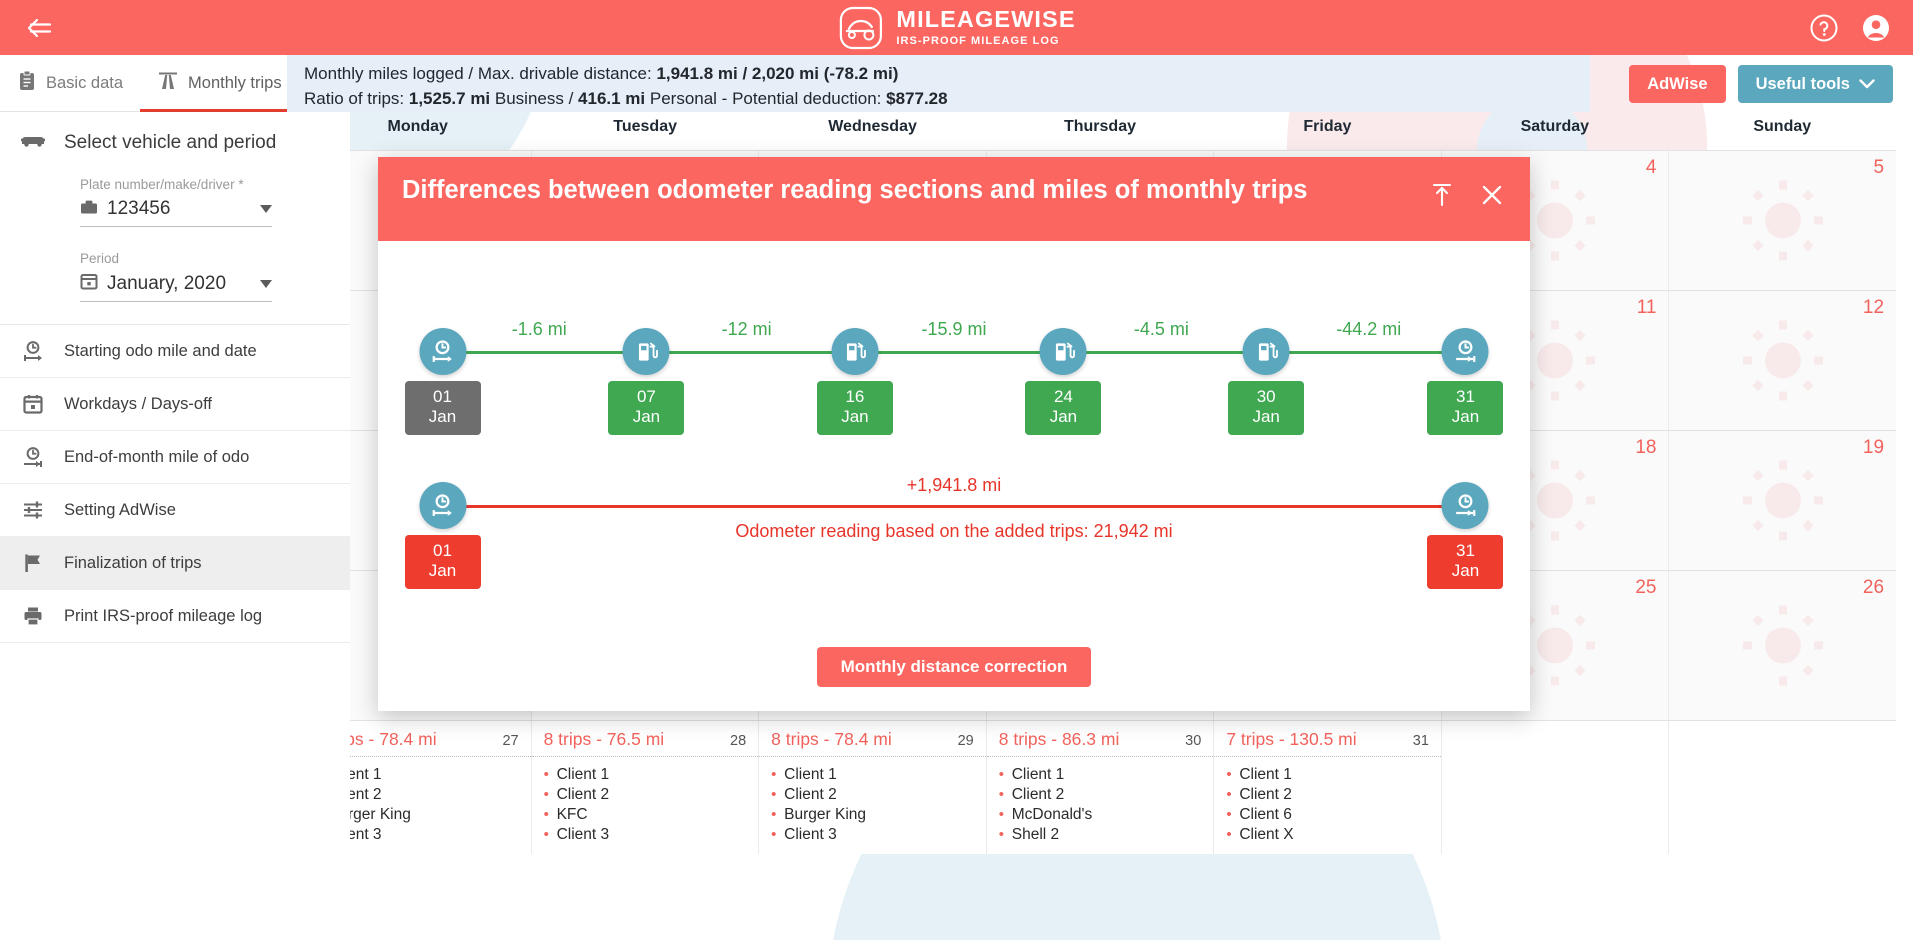 The image size is (1913, 940). I want to click on timeline-date-chip: 30 Jan, so click(1266, 408).